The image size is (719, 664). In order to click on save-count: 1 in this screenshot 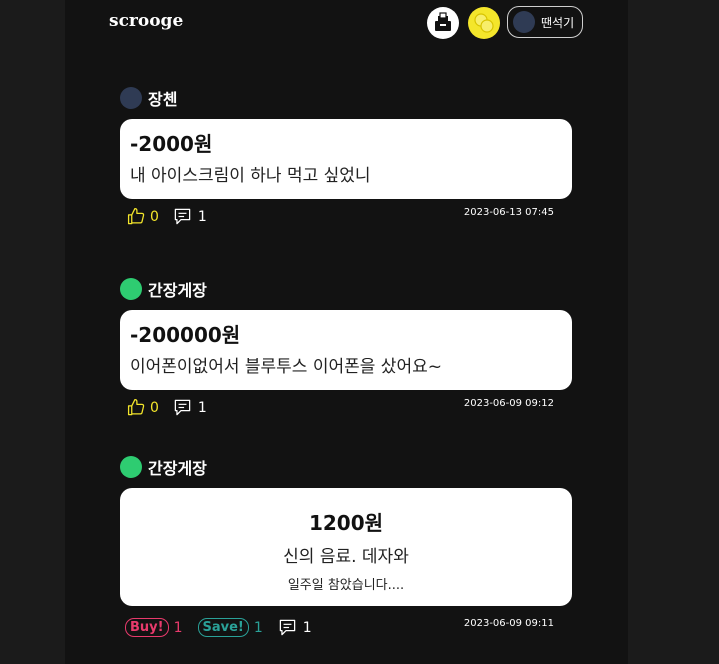, I will do `click(258, 627)`.